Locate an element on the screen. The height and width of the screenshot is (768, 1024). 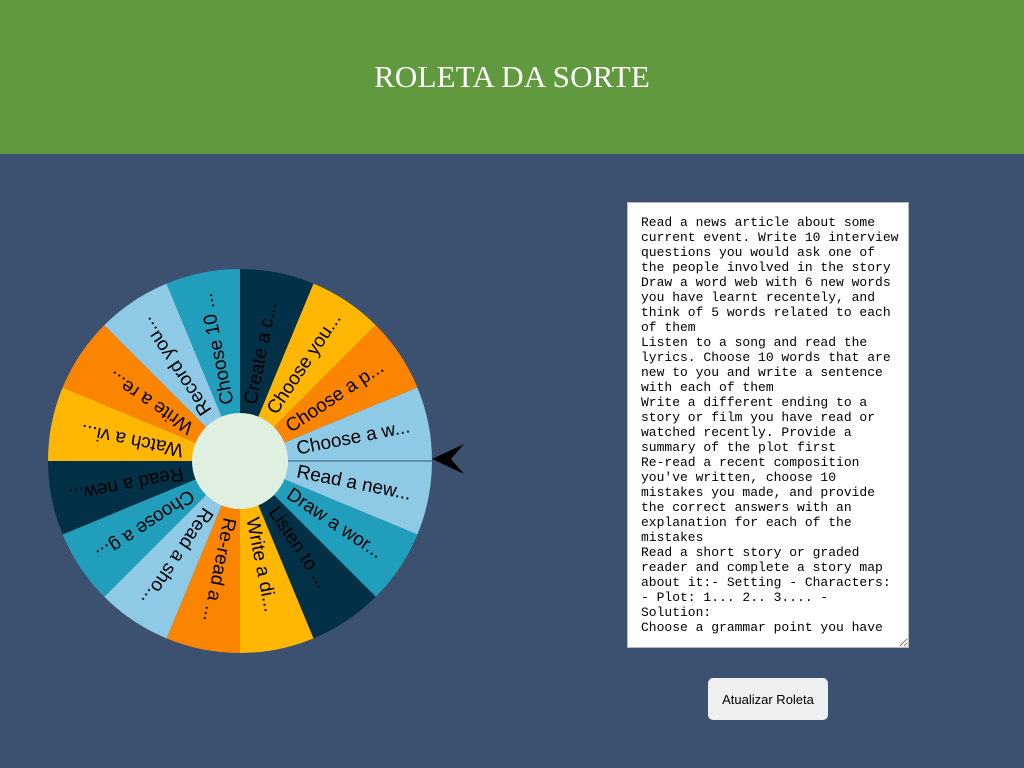
update-wheel-button: Atualizar Roleta is located at coordinates (768, 699).